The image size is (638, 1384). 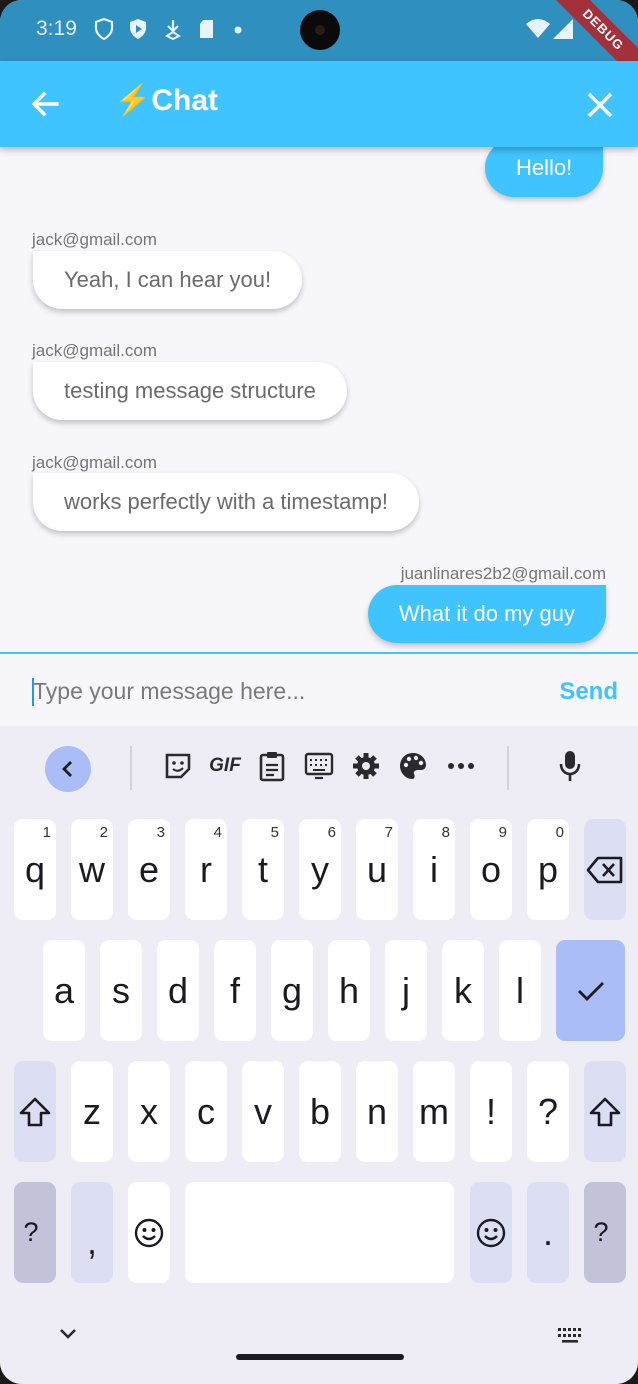 I want to click on message-bubble-incoming: works perfectly with a timestamp!, so click(x=226, y=502).